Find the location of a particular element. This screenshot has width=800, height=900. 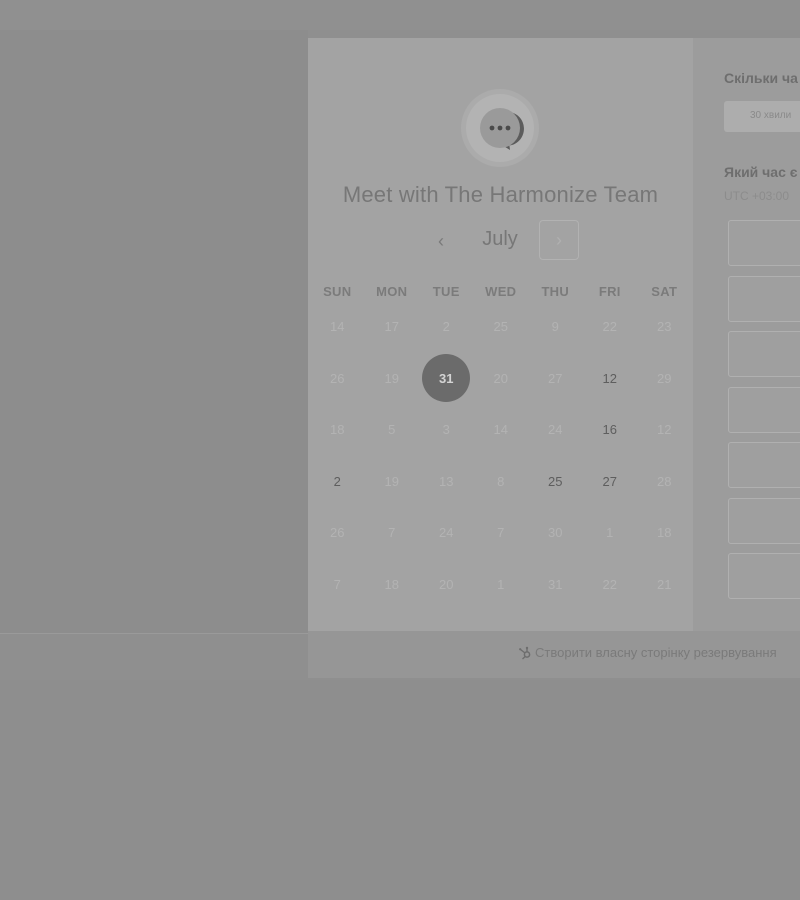

calendar-day: 5 is located at coordinates (392, 430).